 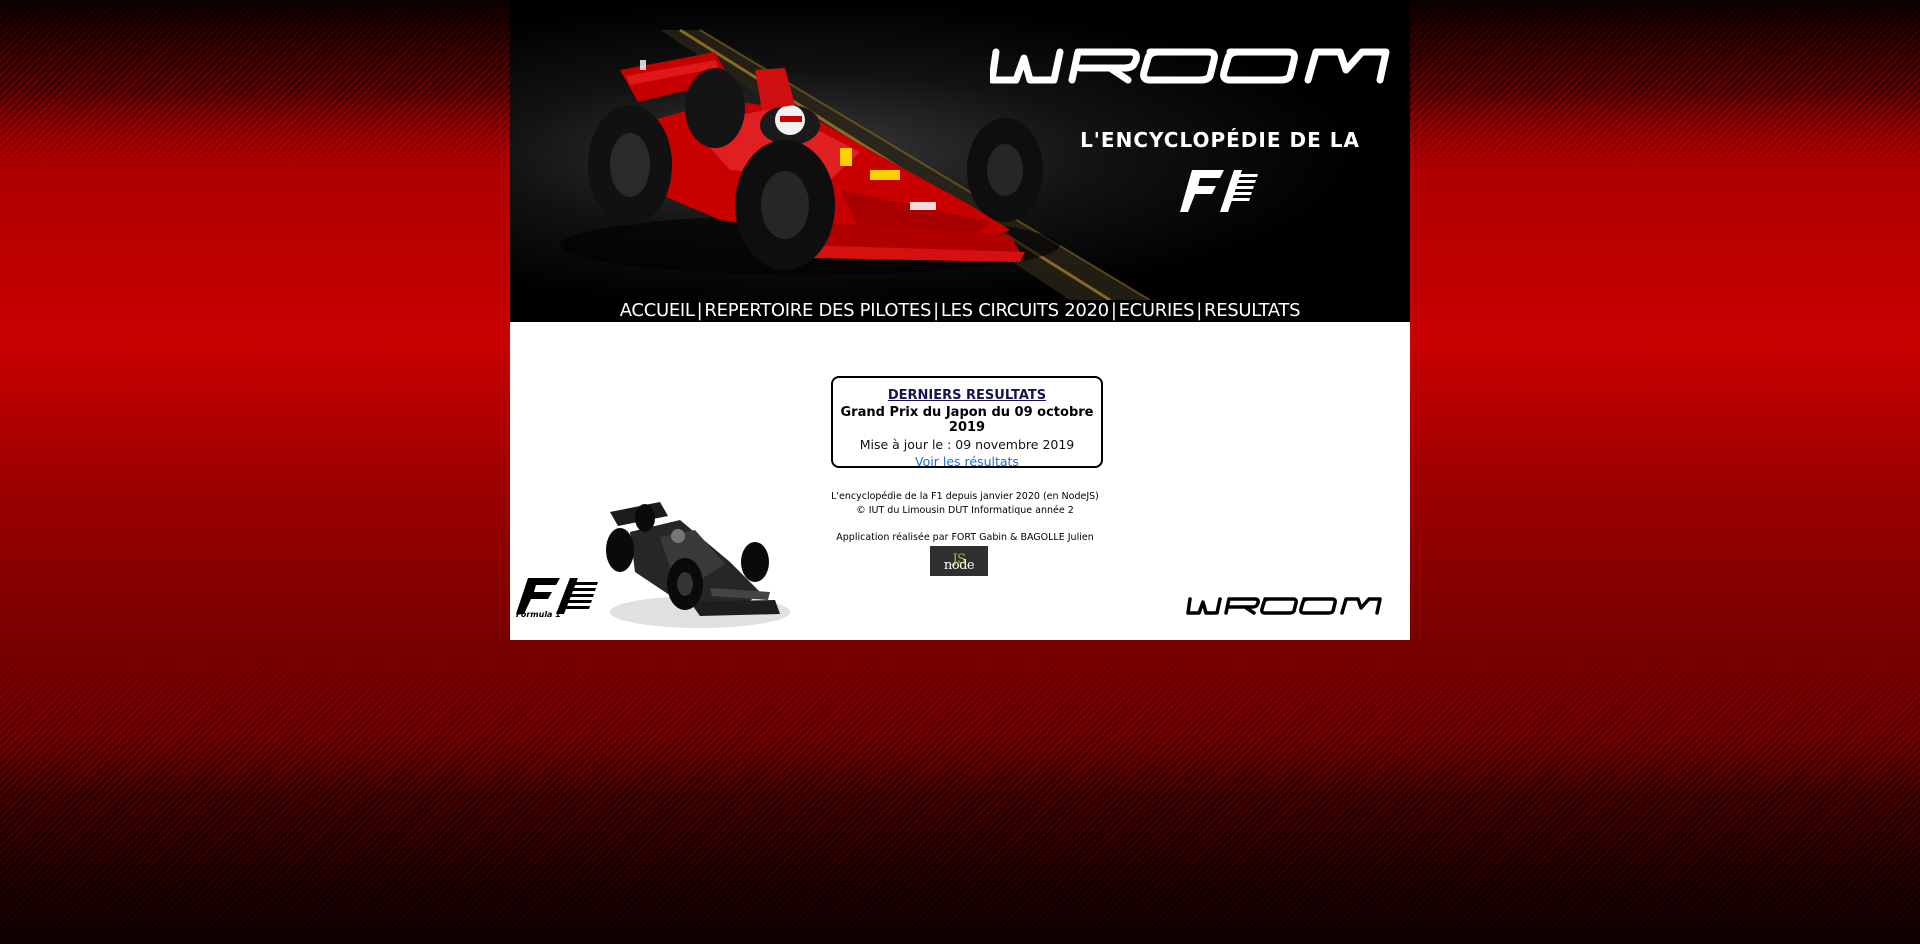 I want to click on grand-prix-name: Grand Prix du Japon du 09 octobre 2019, so click(x=967, y=420).